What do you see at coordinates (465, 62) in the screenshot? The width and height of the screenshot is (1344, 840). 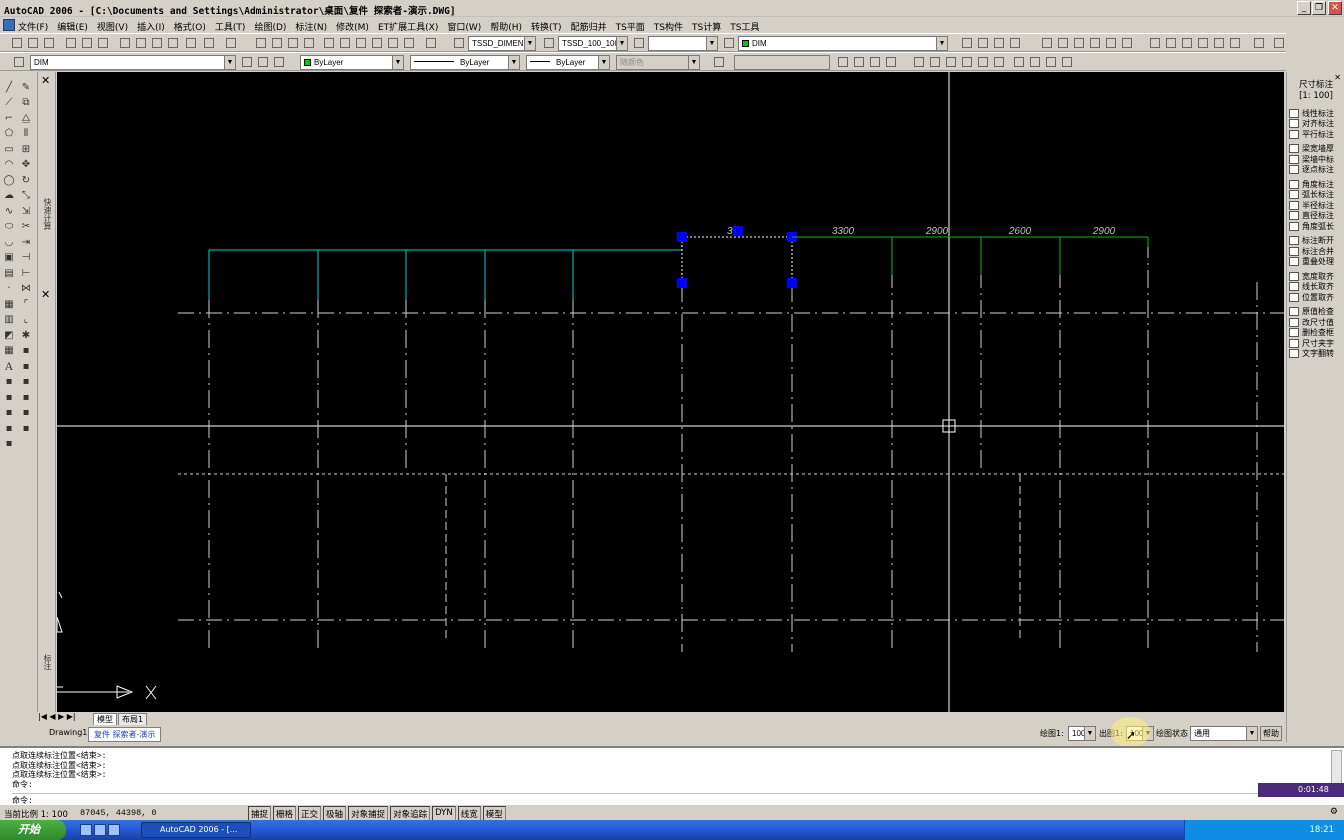 I see `linetype-combo: ByLayer ▼` at bounding box center [465, 62].